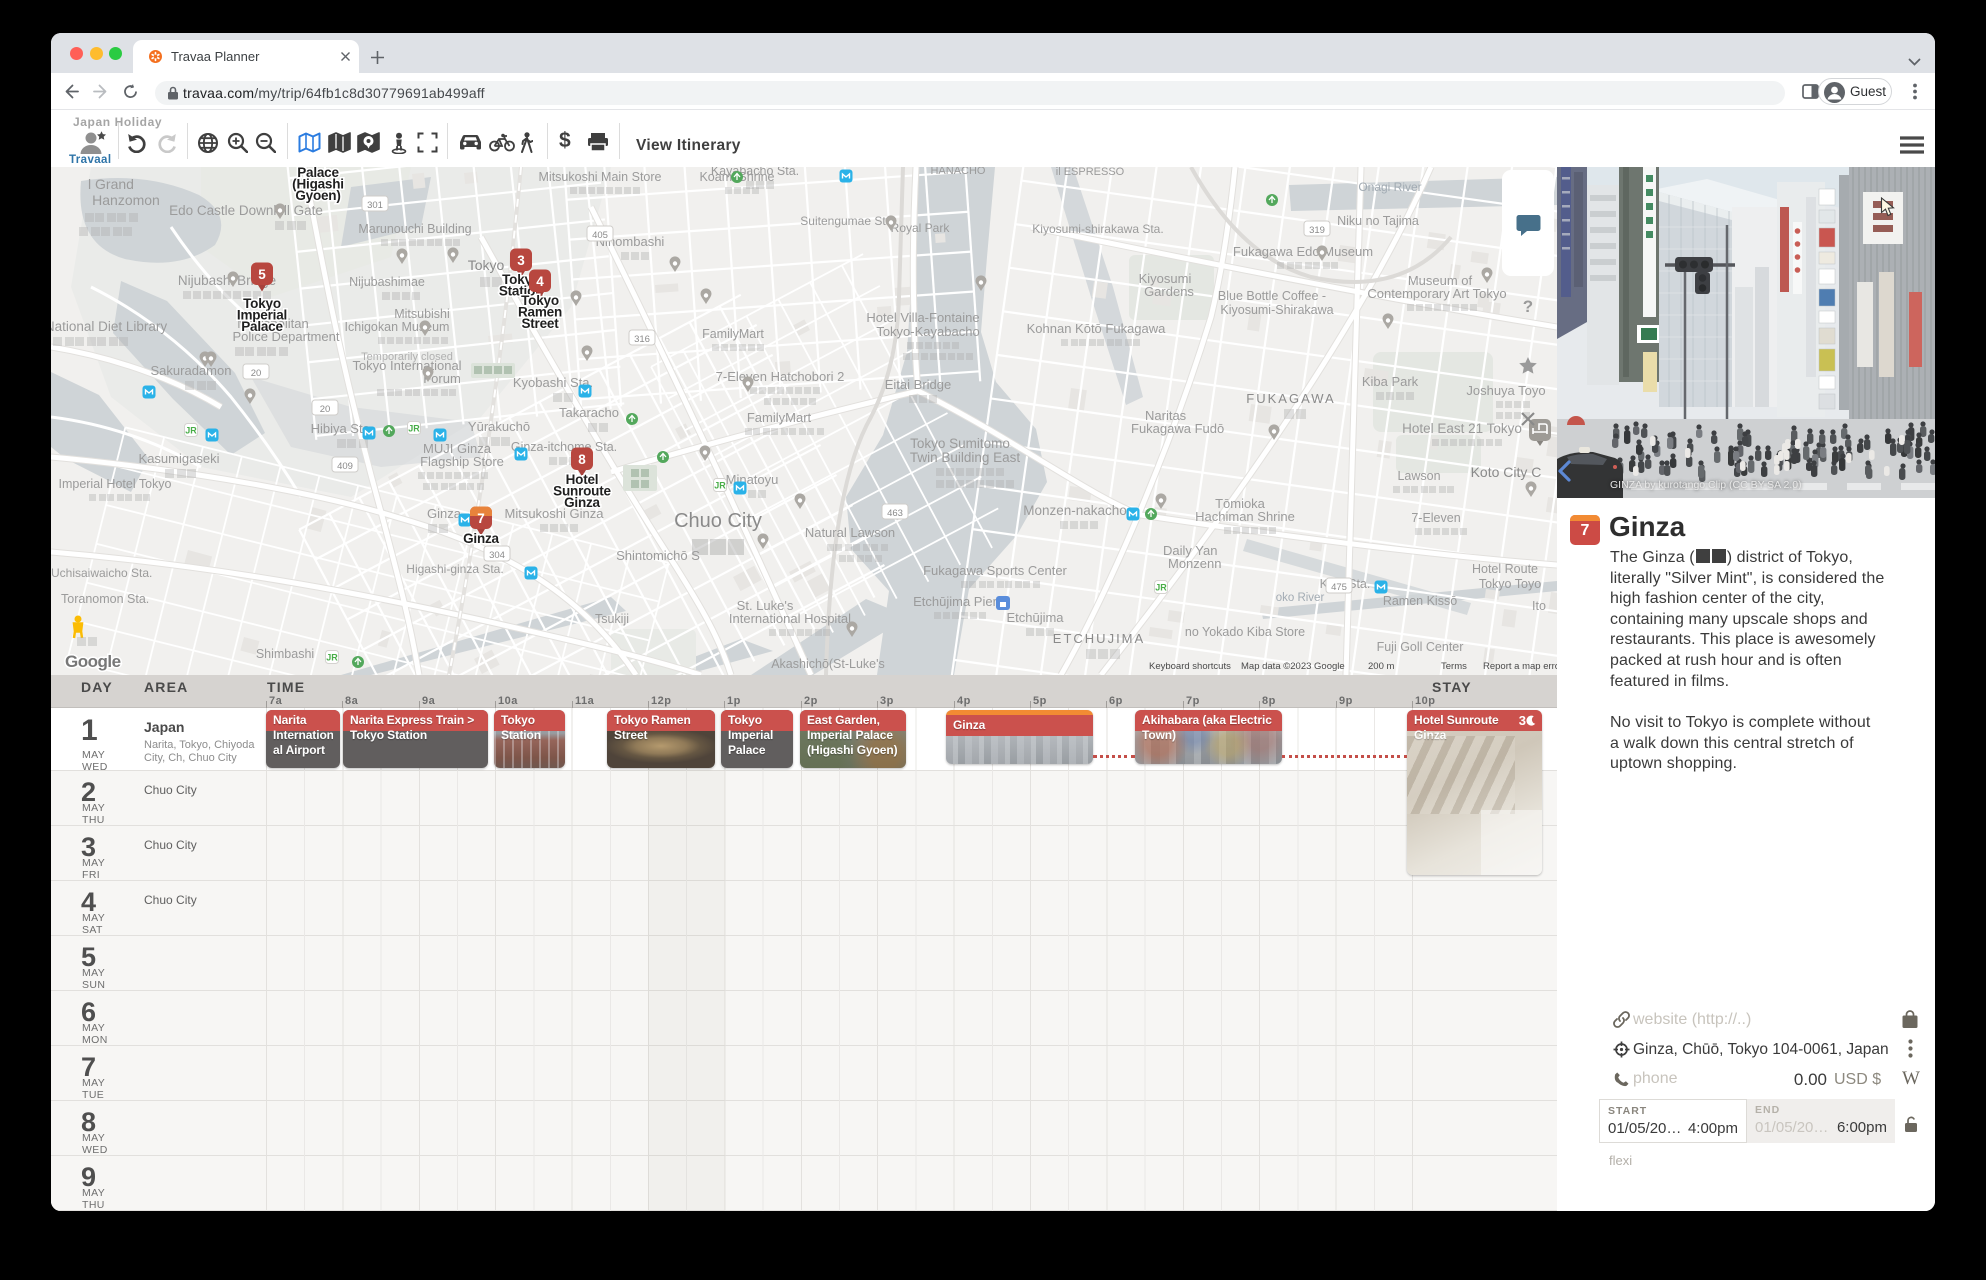 This screenshot has width=1986, height=1280. Describe the element at coordinates (1245, 632) in the screenshot. I see `svg-text: no Yokado Kiba Store` at that location.